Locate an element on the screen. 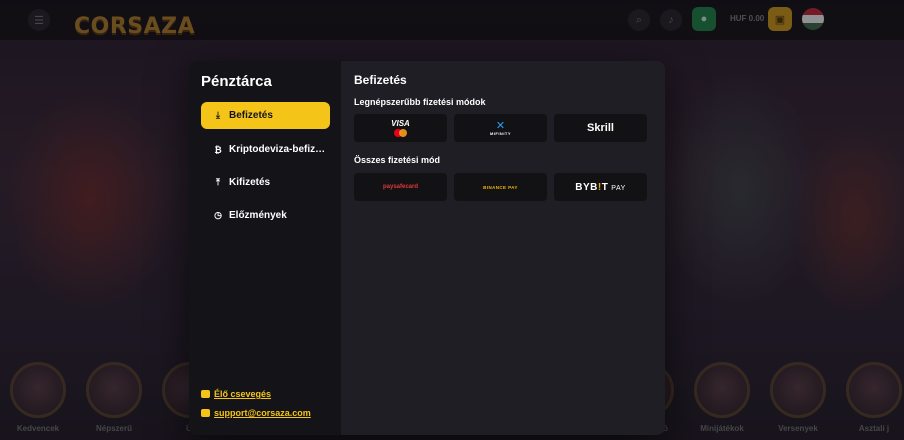 The image size is (904, 440). mifinity-button: ✕ MIFINITY is located at coordinates (500, 128).